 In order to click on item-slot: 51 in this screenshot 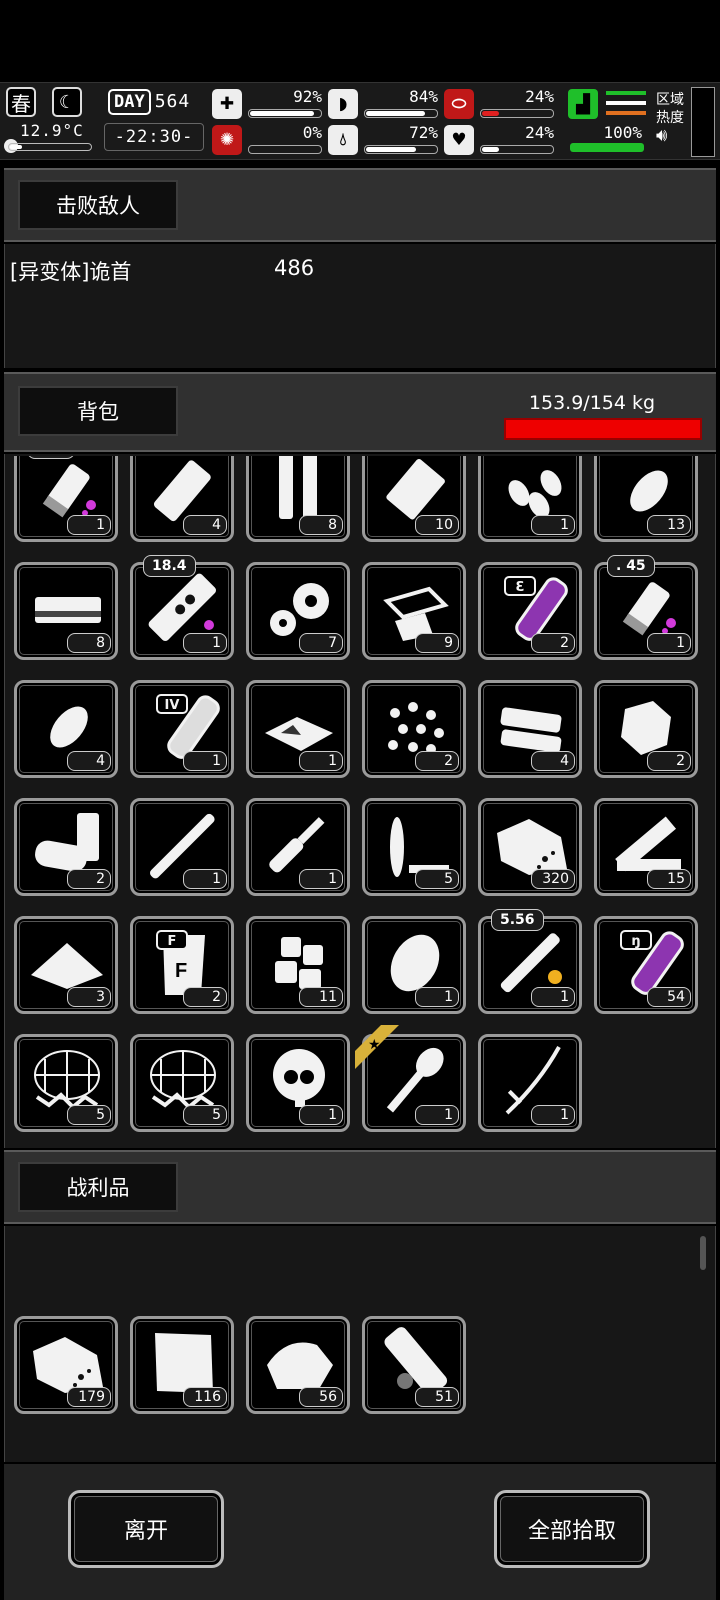, I will do `click(414, 1365)`.